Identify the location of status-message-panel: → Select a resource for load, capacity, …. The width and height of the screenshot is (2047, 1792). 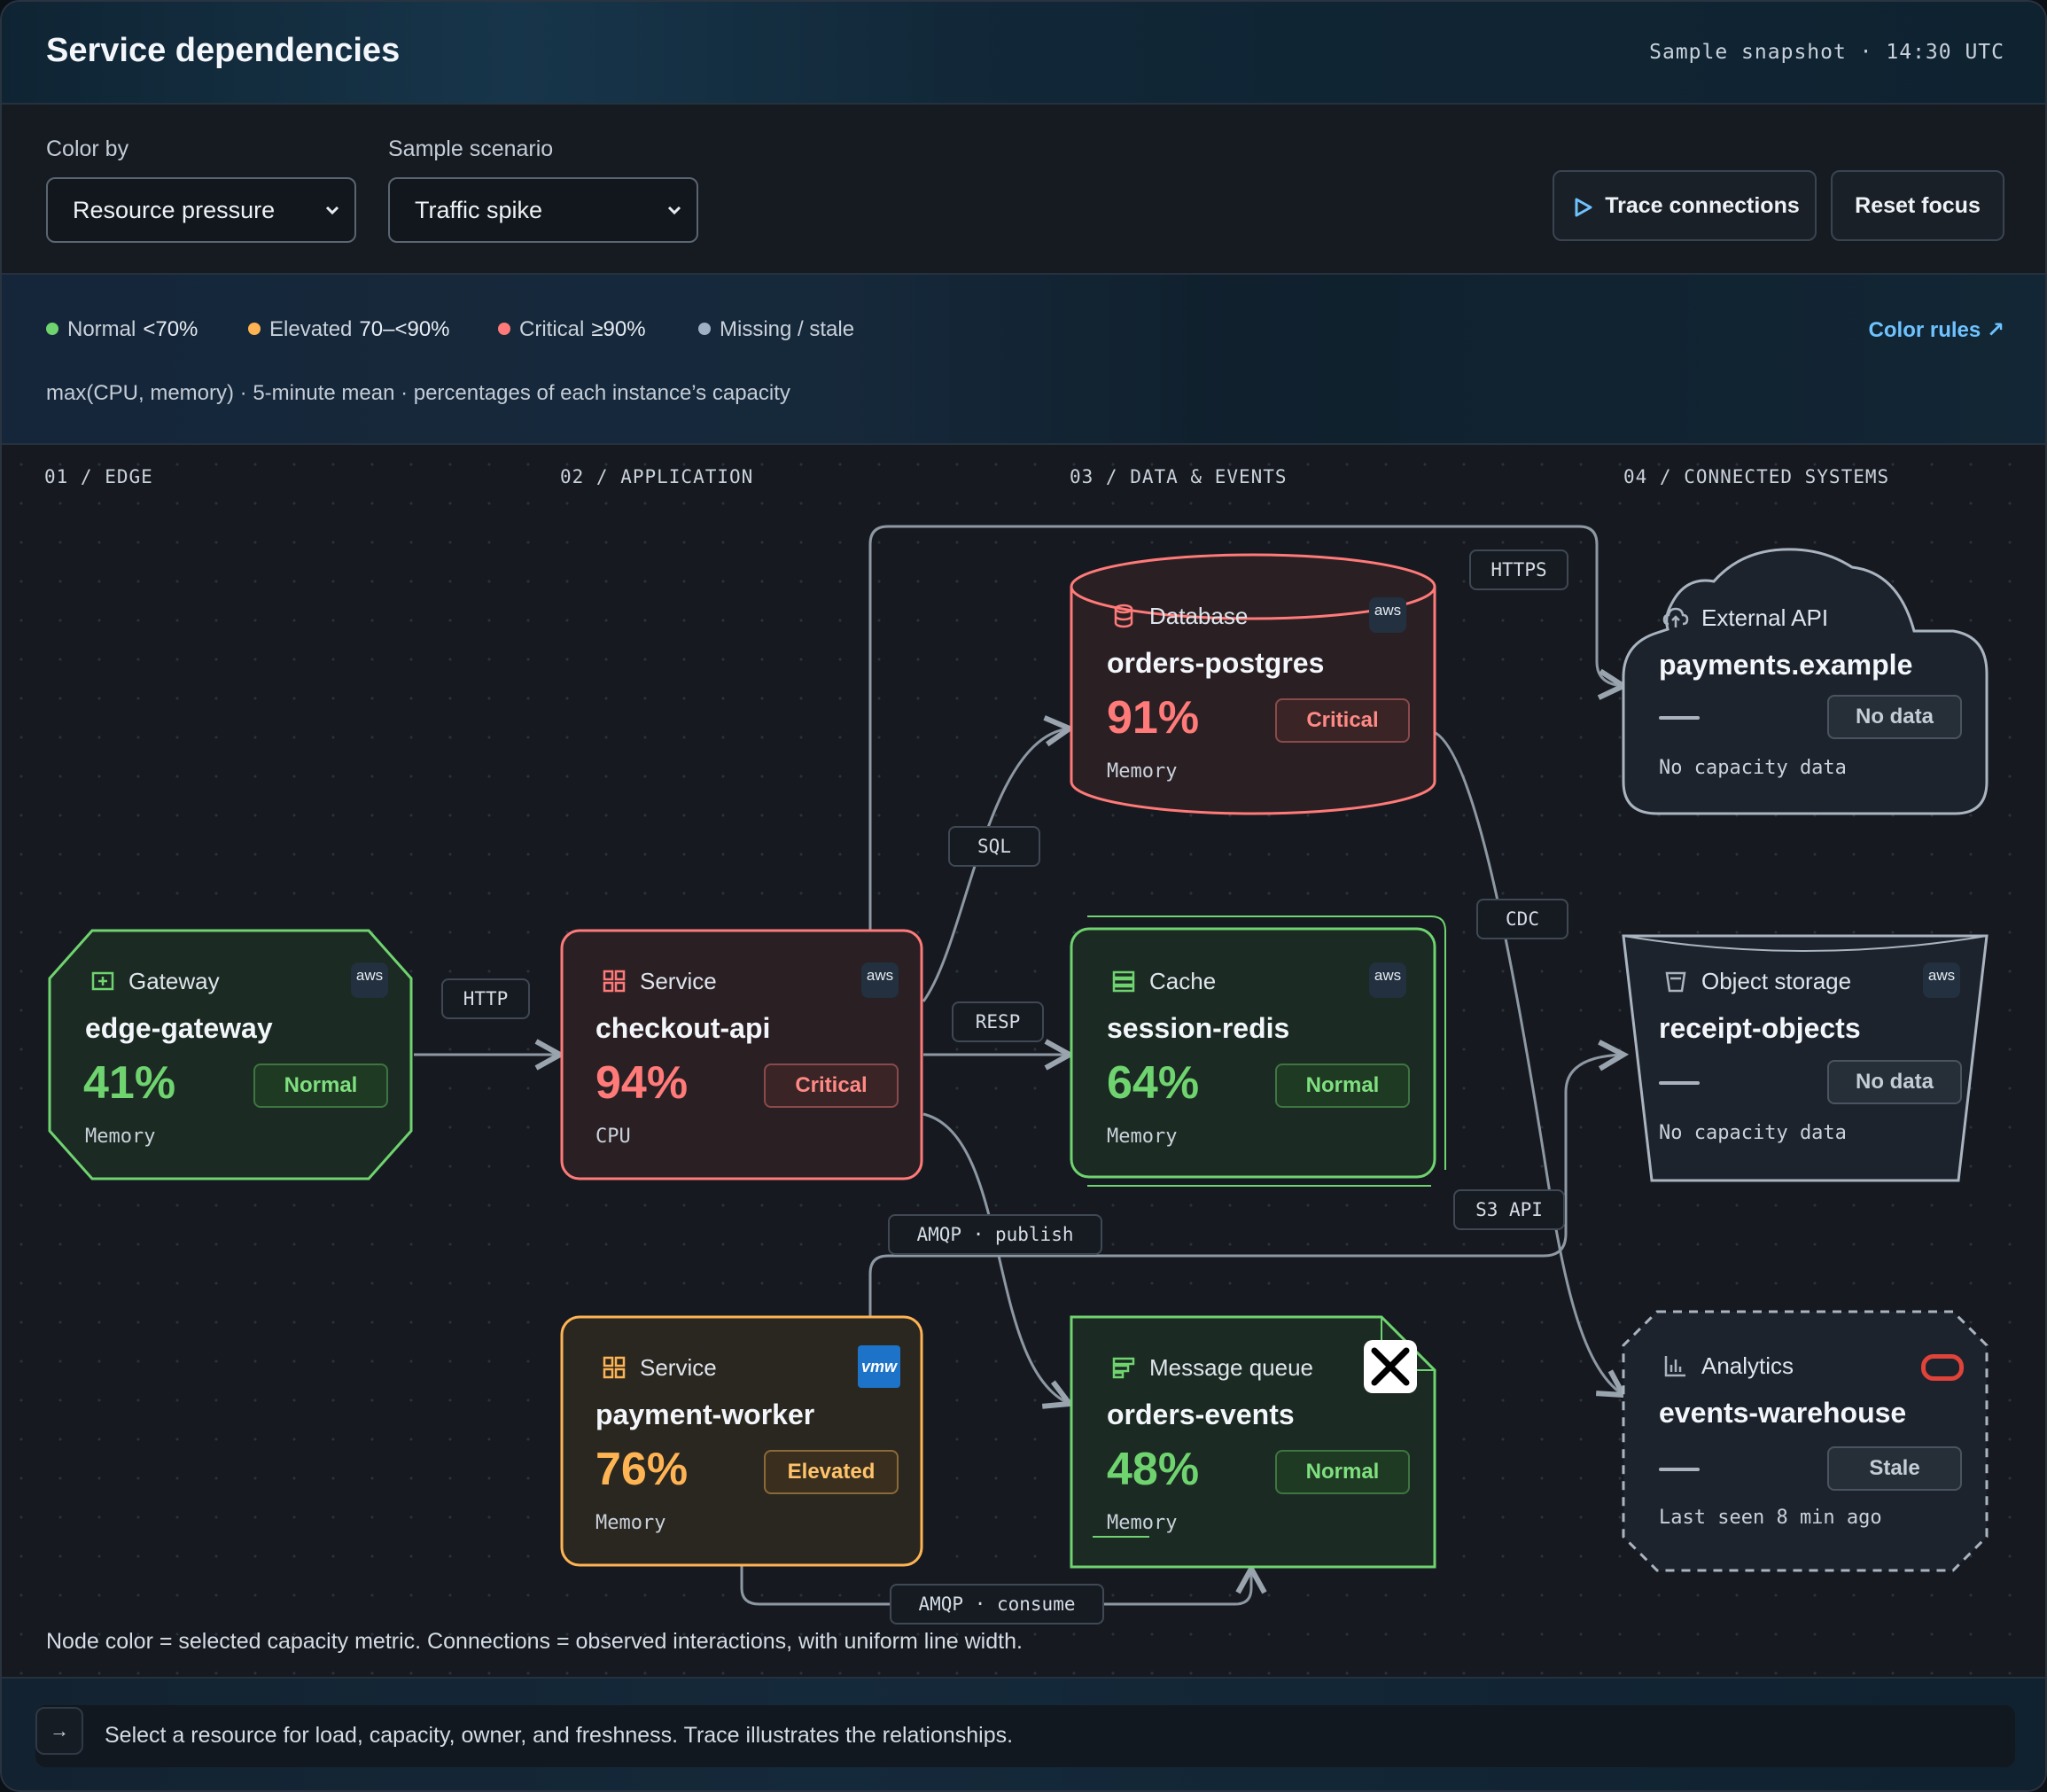
(1025, 1736).